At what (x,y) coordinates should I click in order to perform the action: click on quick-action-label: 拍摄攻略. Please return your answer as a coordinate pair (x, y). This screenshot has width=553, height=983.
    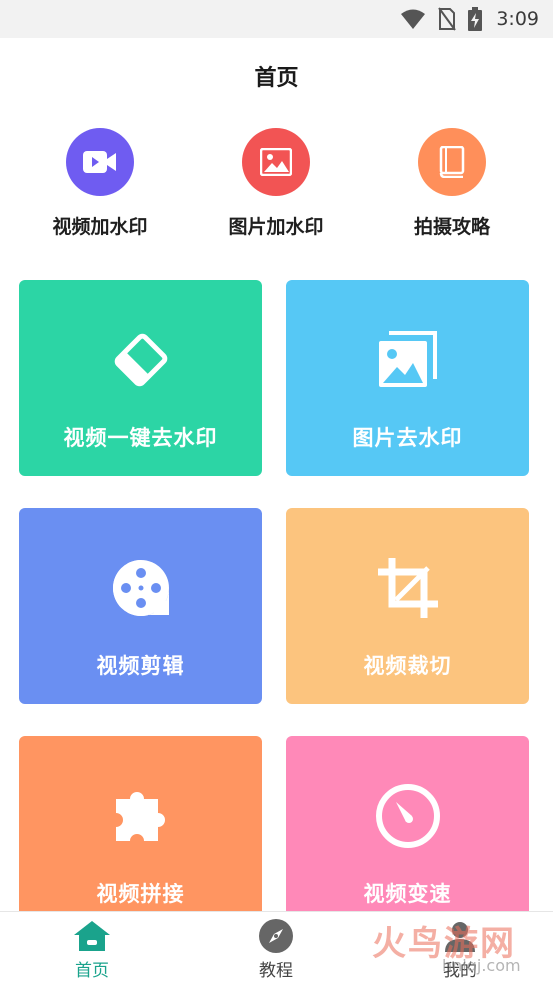
    Looking at the image, I should click on (451, 227).